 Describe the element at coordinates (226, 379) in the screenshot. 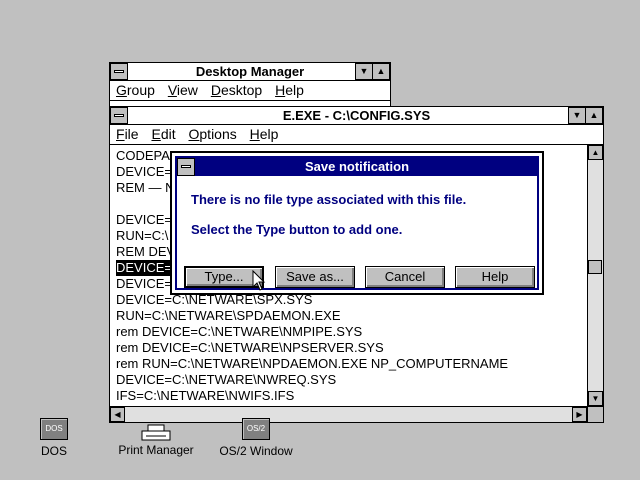

I see `text-line: DEVICE=C:\NETWARE\NWREQ.SYS` at that location.